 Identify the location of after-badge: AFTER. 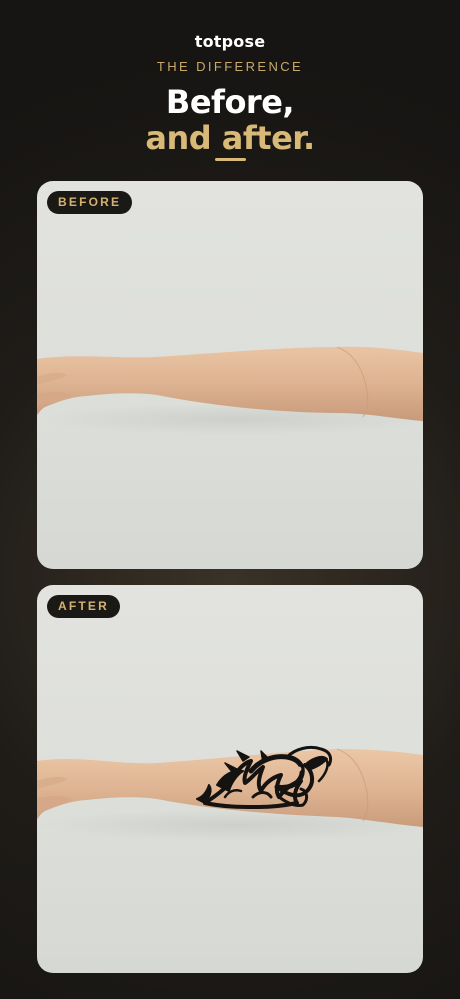
(83, 606).